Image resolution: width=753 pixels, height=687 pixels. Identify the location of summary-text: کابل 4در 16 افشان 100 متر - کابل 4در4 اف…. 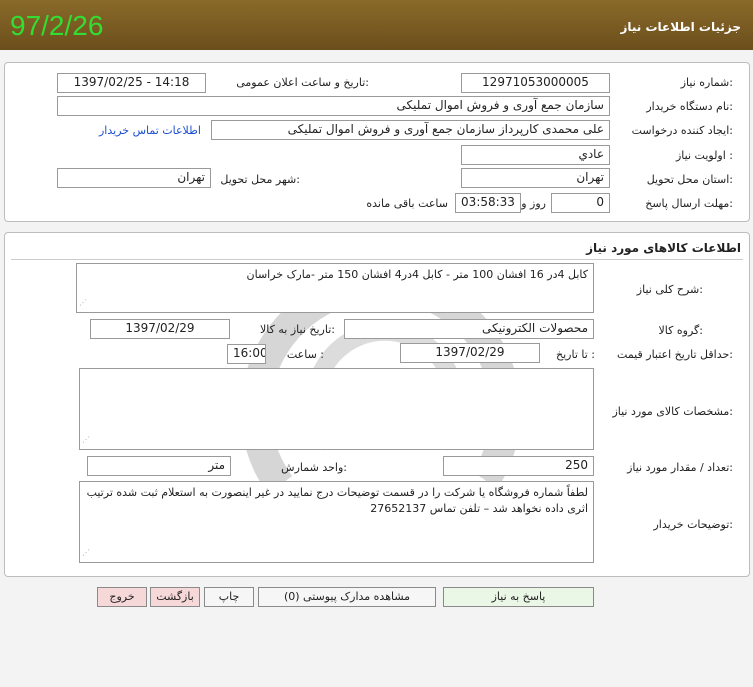
(417, 274).